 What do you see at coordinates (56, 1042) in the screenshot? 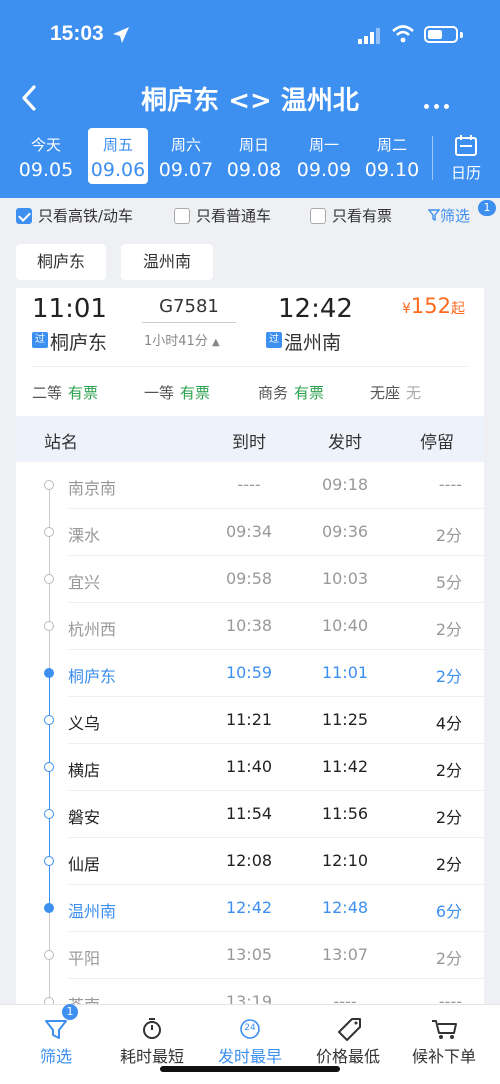
I see `filter-tab: 筛选` at bounding box center [56, 1042].